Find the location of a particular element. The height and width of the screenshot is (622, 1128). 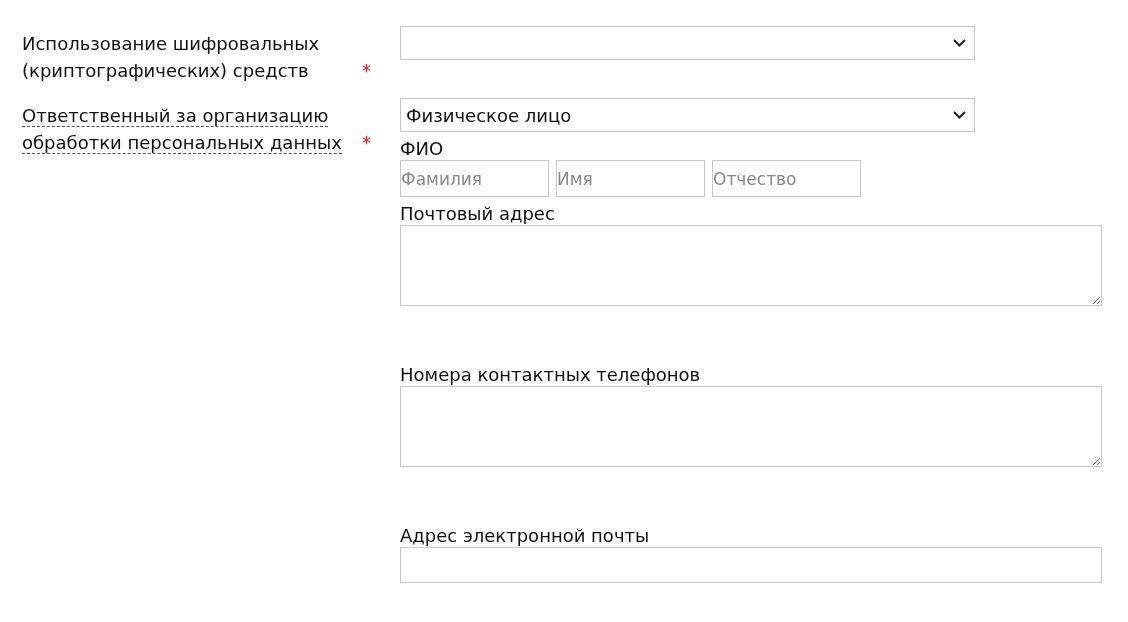

field-label: ФИО is located at coordinates (422, 149).